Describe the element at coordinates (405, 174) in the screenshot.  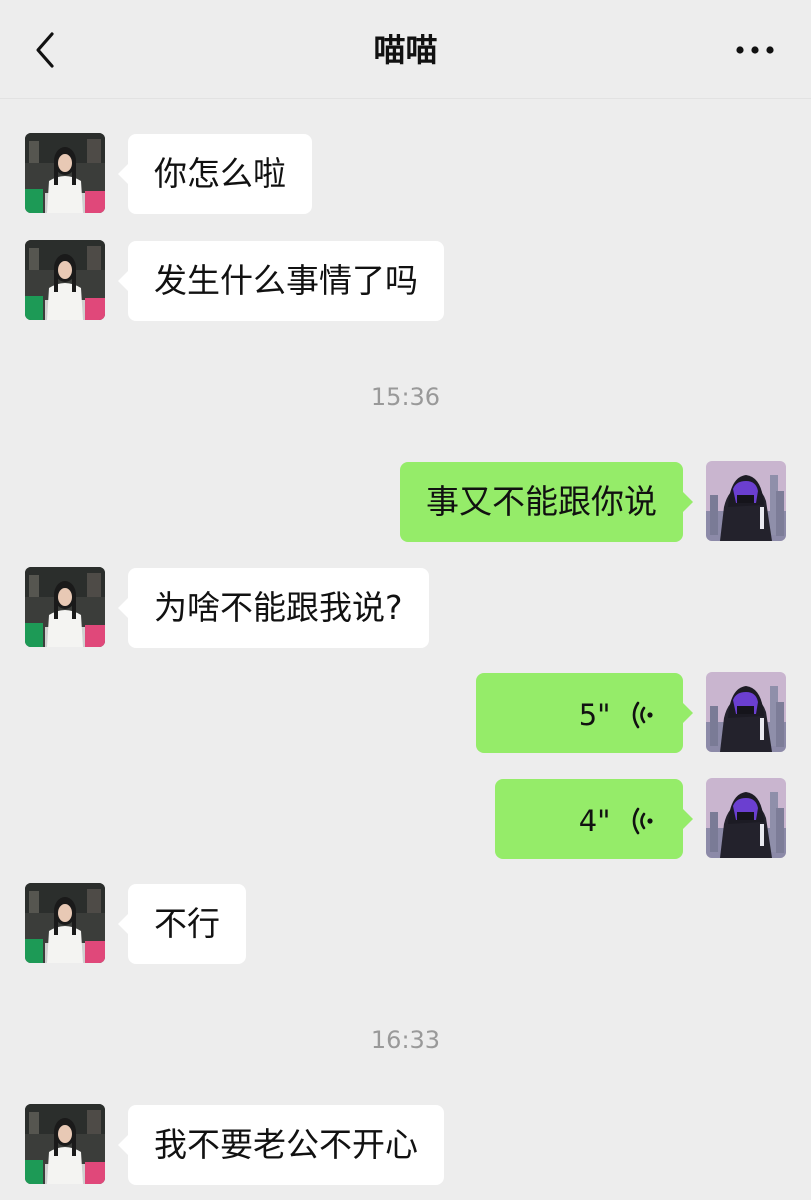
I see `message-row: 你怎么啦` at that location.